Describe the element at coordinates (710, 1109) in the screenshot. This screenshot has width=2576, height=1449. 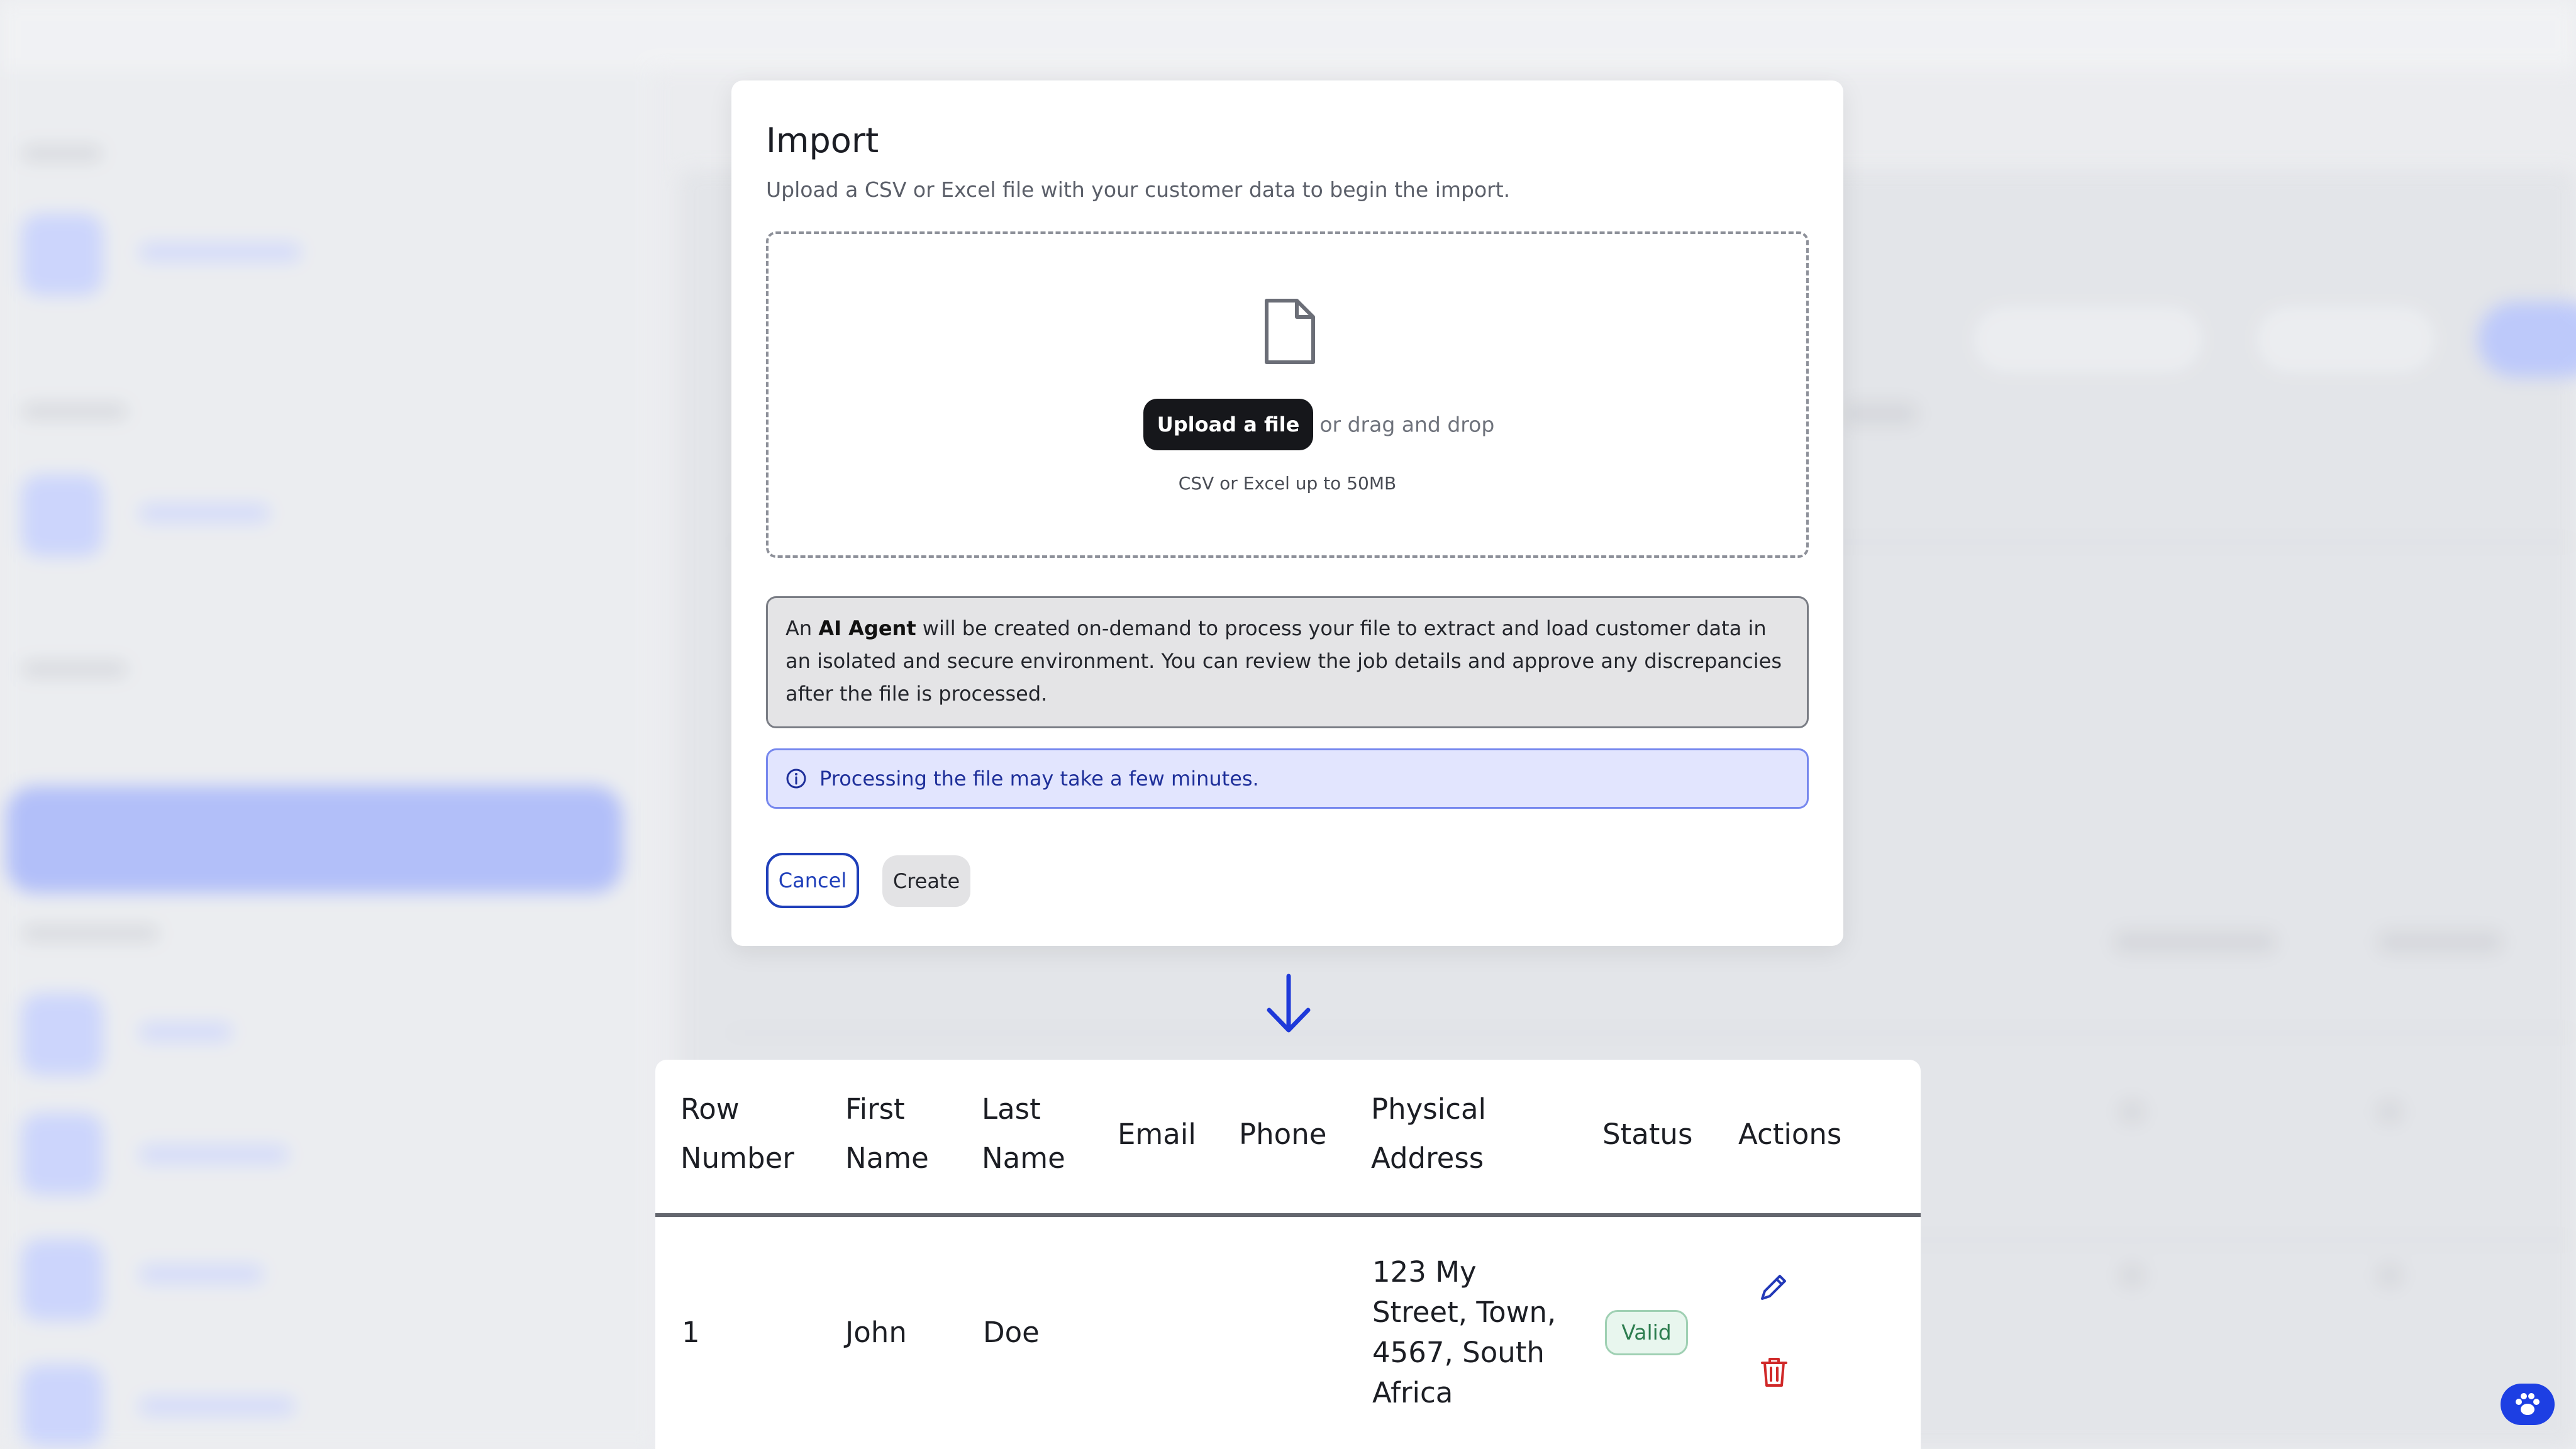
I see `column-header-line: Row` at that location.